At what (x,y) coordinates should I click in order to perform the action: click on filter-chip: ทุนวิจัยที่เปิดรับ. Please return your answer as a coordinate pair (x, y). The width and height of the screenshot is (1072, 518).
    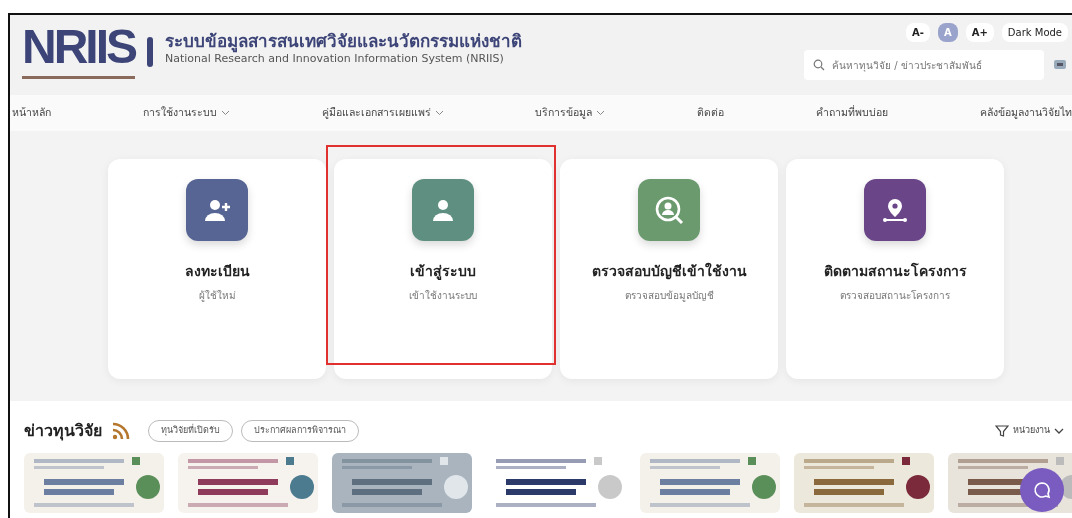
    Looking at the image, I should click on (190, 431).